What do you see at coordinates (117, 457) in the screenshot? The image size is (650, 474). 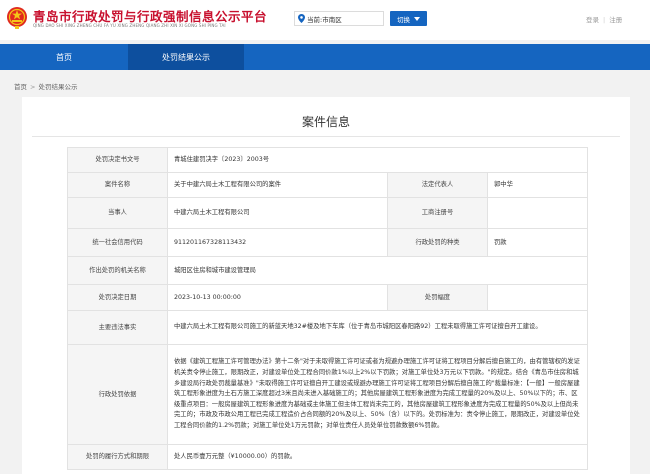 I see `perform-label: 处罚的履行方式和期限` at bounding box center [117, 457].